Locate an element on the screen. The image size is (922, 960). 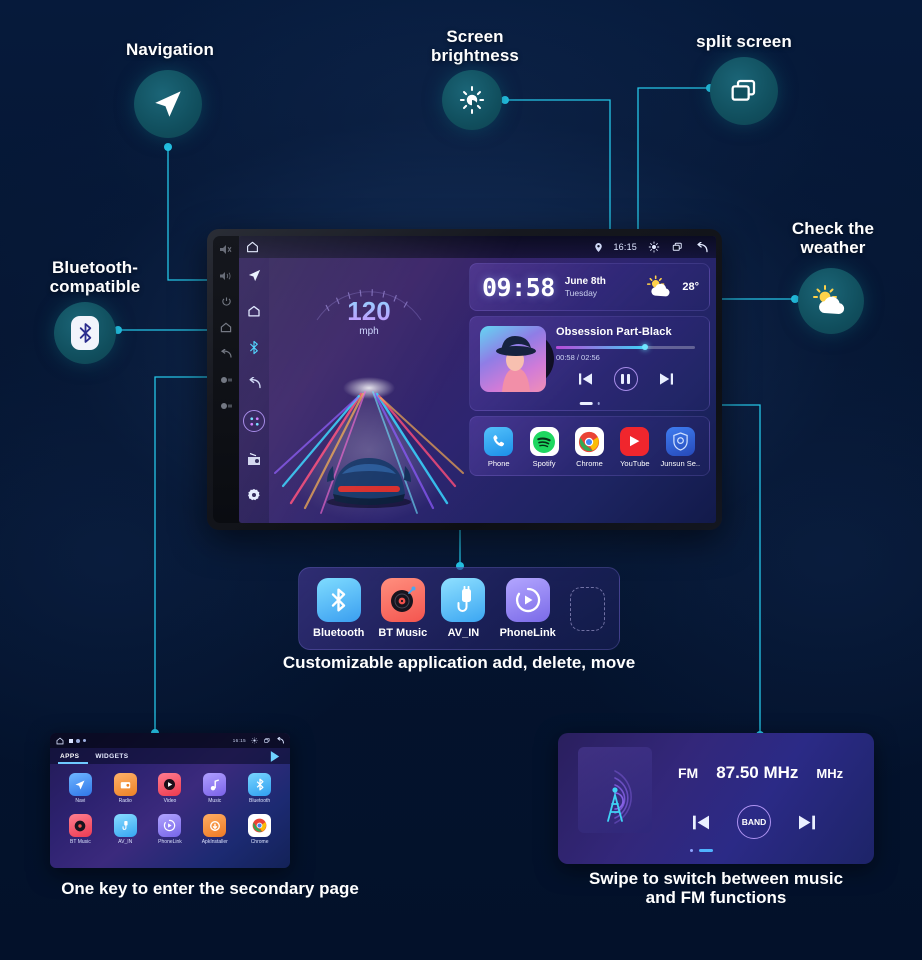
phone-icon is located at coordinates (499, 441).